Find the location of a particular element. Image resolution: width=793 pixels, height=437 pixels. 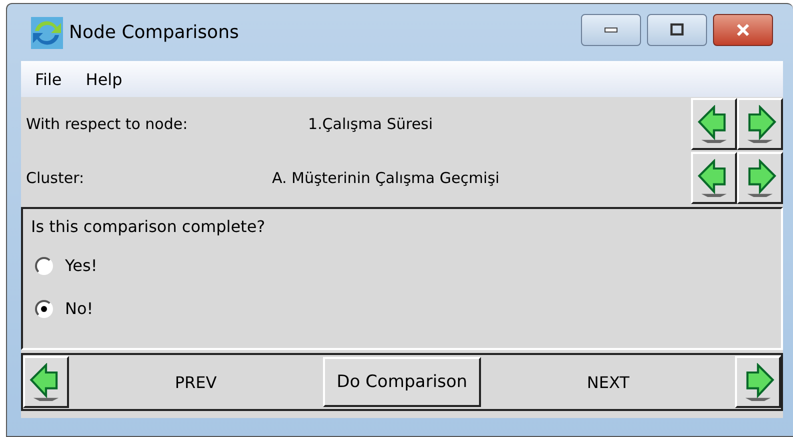

row-value: A. Müşterinin Çalışma Geçmişi is located at coordinates (386, 178).